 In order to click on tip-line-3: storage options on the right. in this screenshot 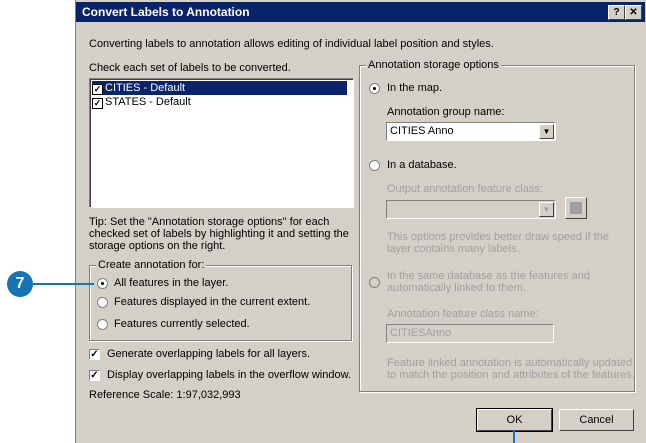, I will do `click(157, 246)`.